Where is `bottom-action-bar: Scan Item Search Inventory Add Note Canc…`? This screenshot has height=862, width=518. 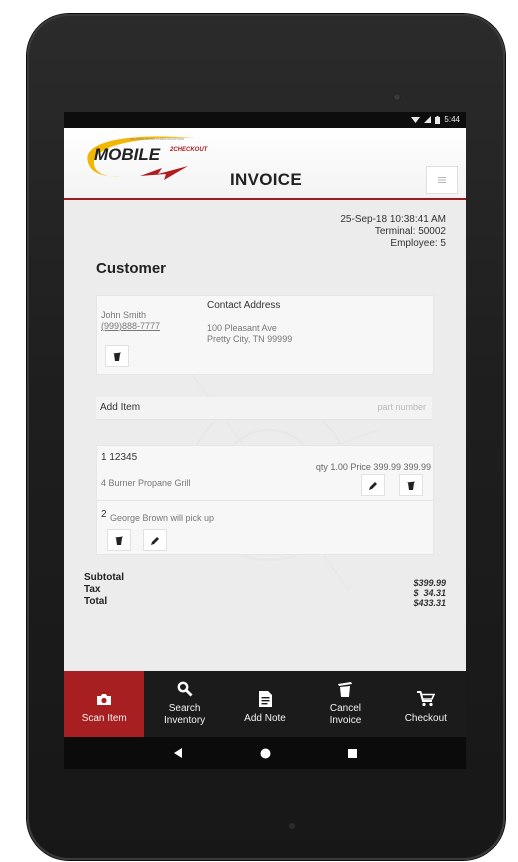
bottom-action-bar: Scan Item Search Inventory Add Note Canc… is located at coordinates (265, 704).